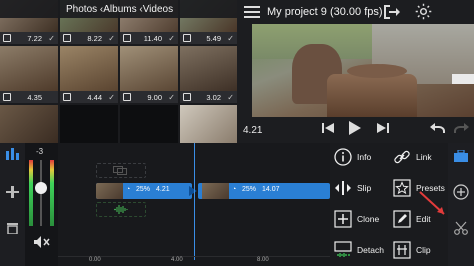 The height and width of the screenshot is (266, 474). Describe the element at coordinates (343, 219) in the screenshot. I see `clone-icon` at that location.